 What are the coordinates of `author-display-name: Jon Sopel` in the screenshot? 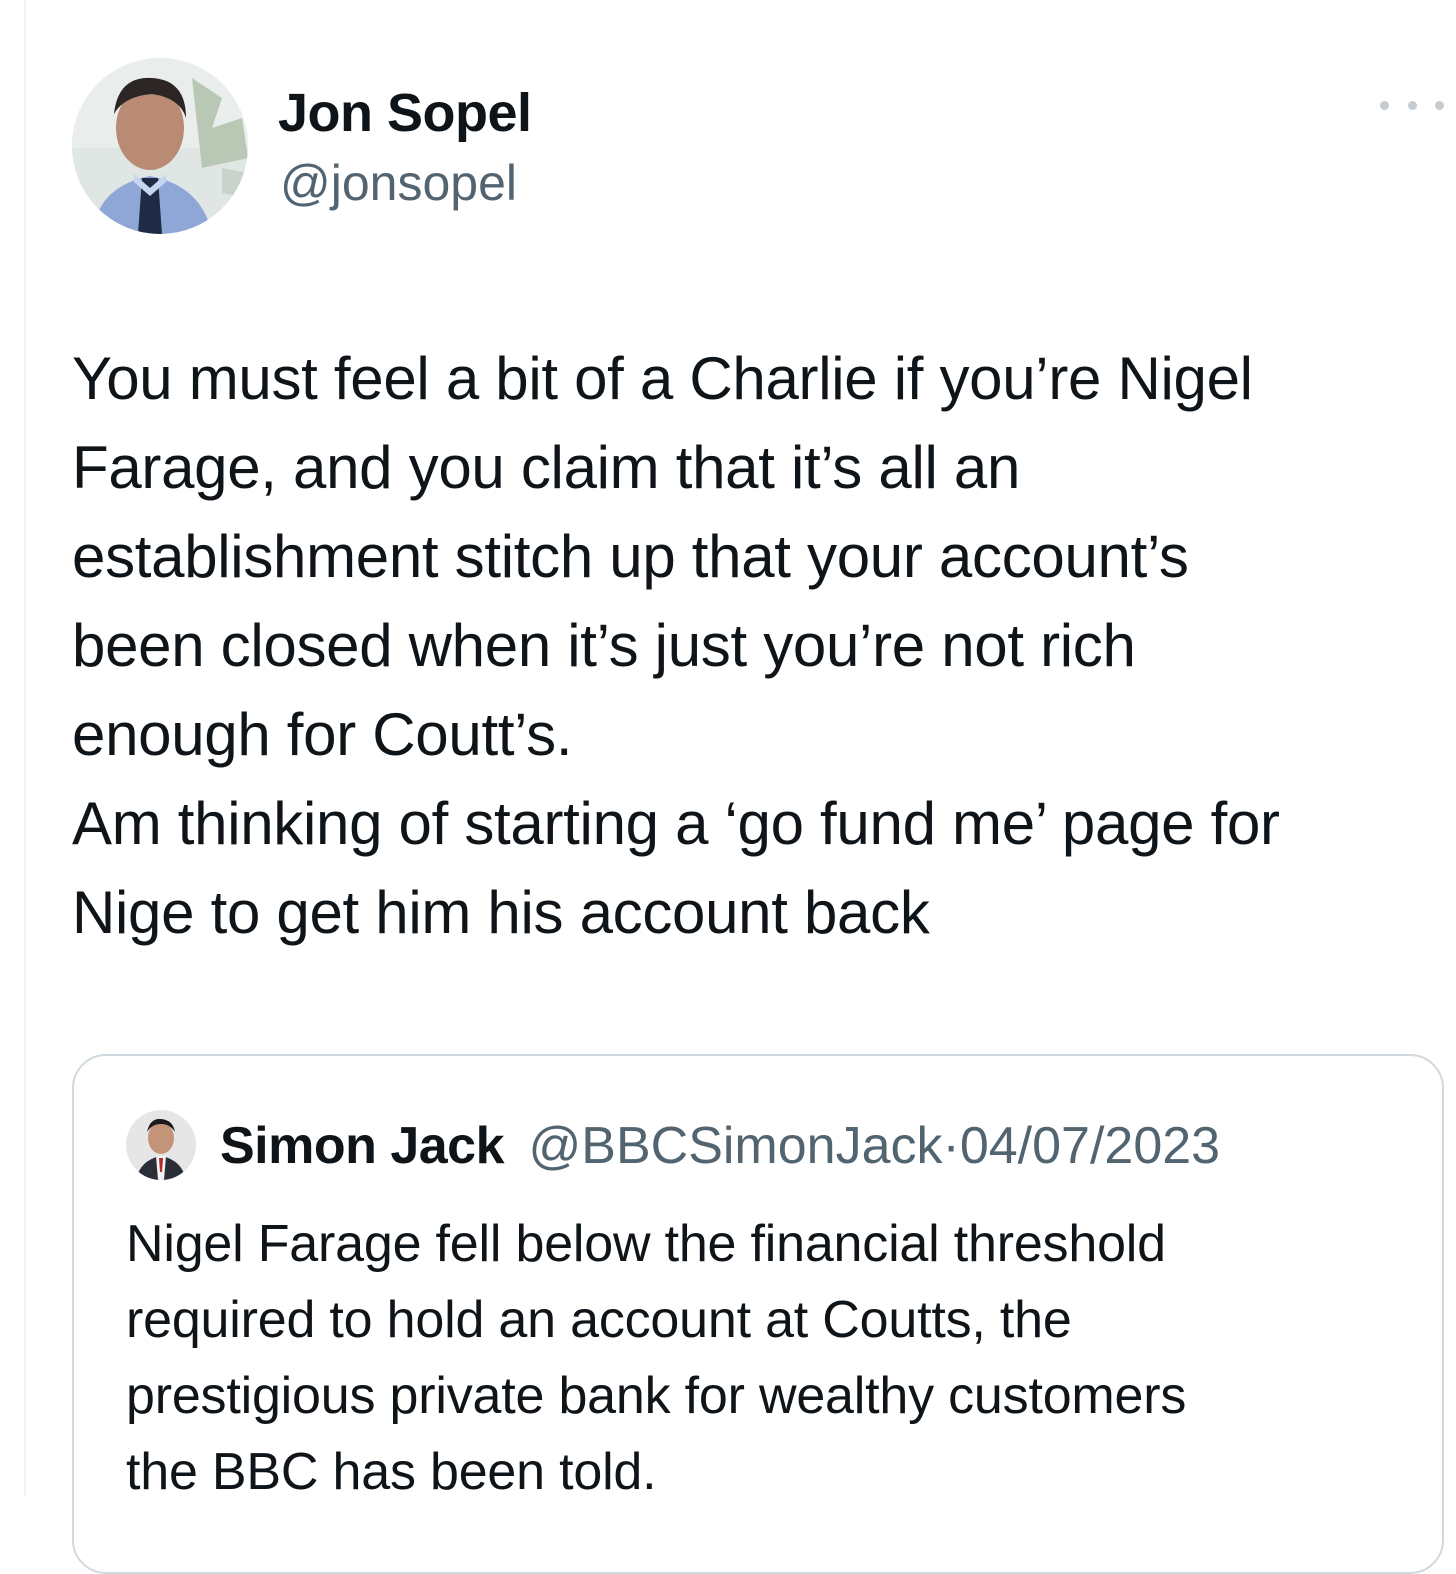 It's located at (405, 113).